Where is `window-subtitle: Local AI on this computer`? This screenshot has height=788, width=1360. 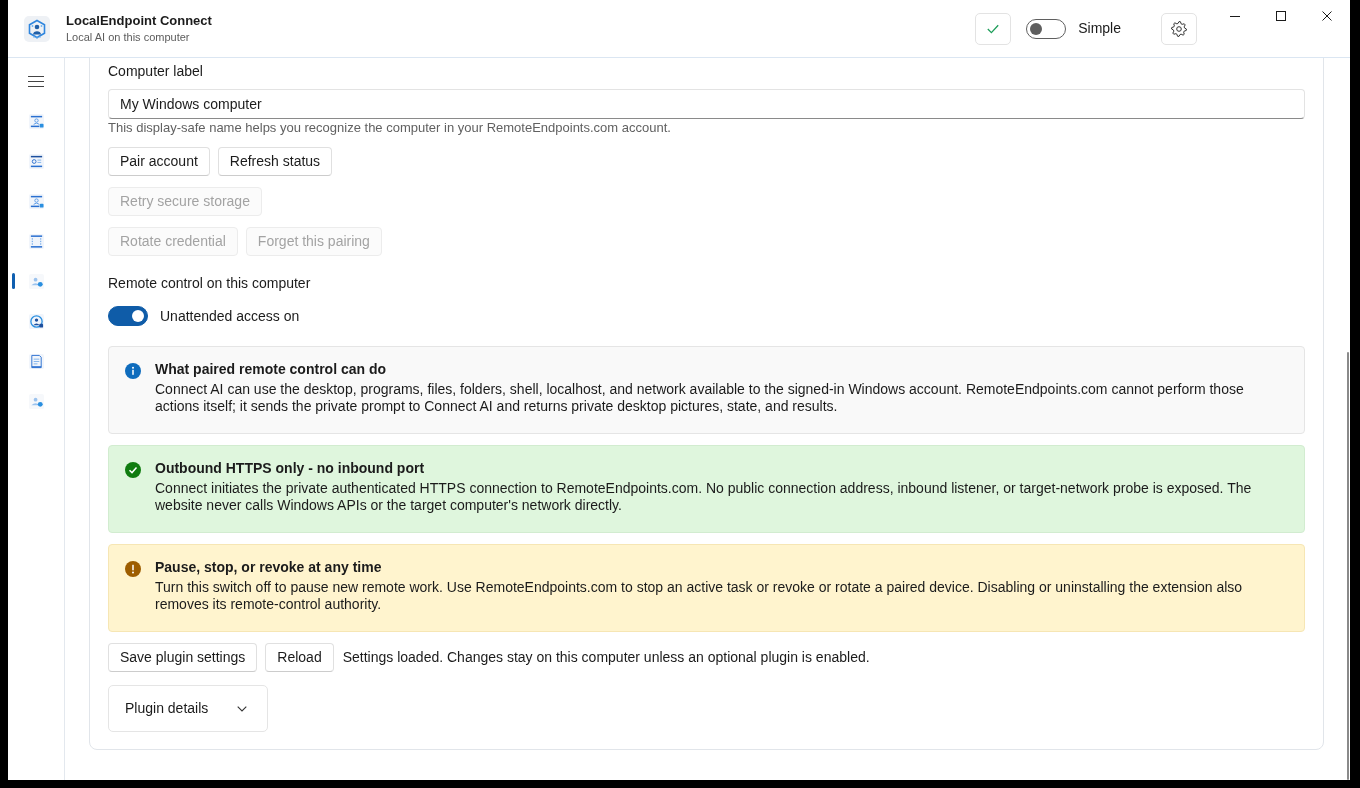 window-subtitle: Local AI on this computer is located at coordinates (128, 37).